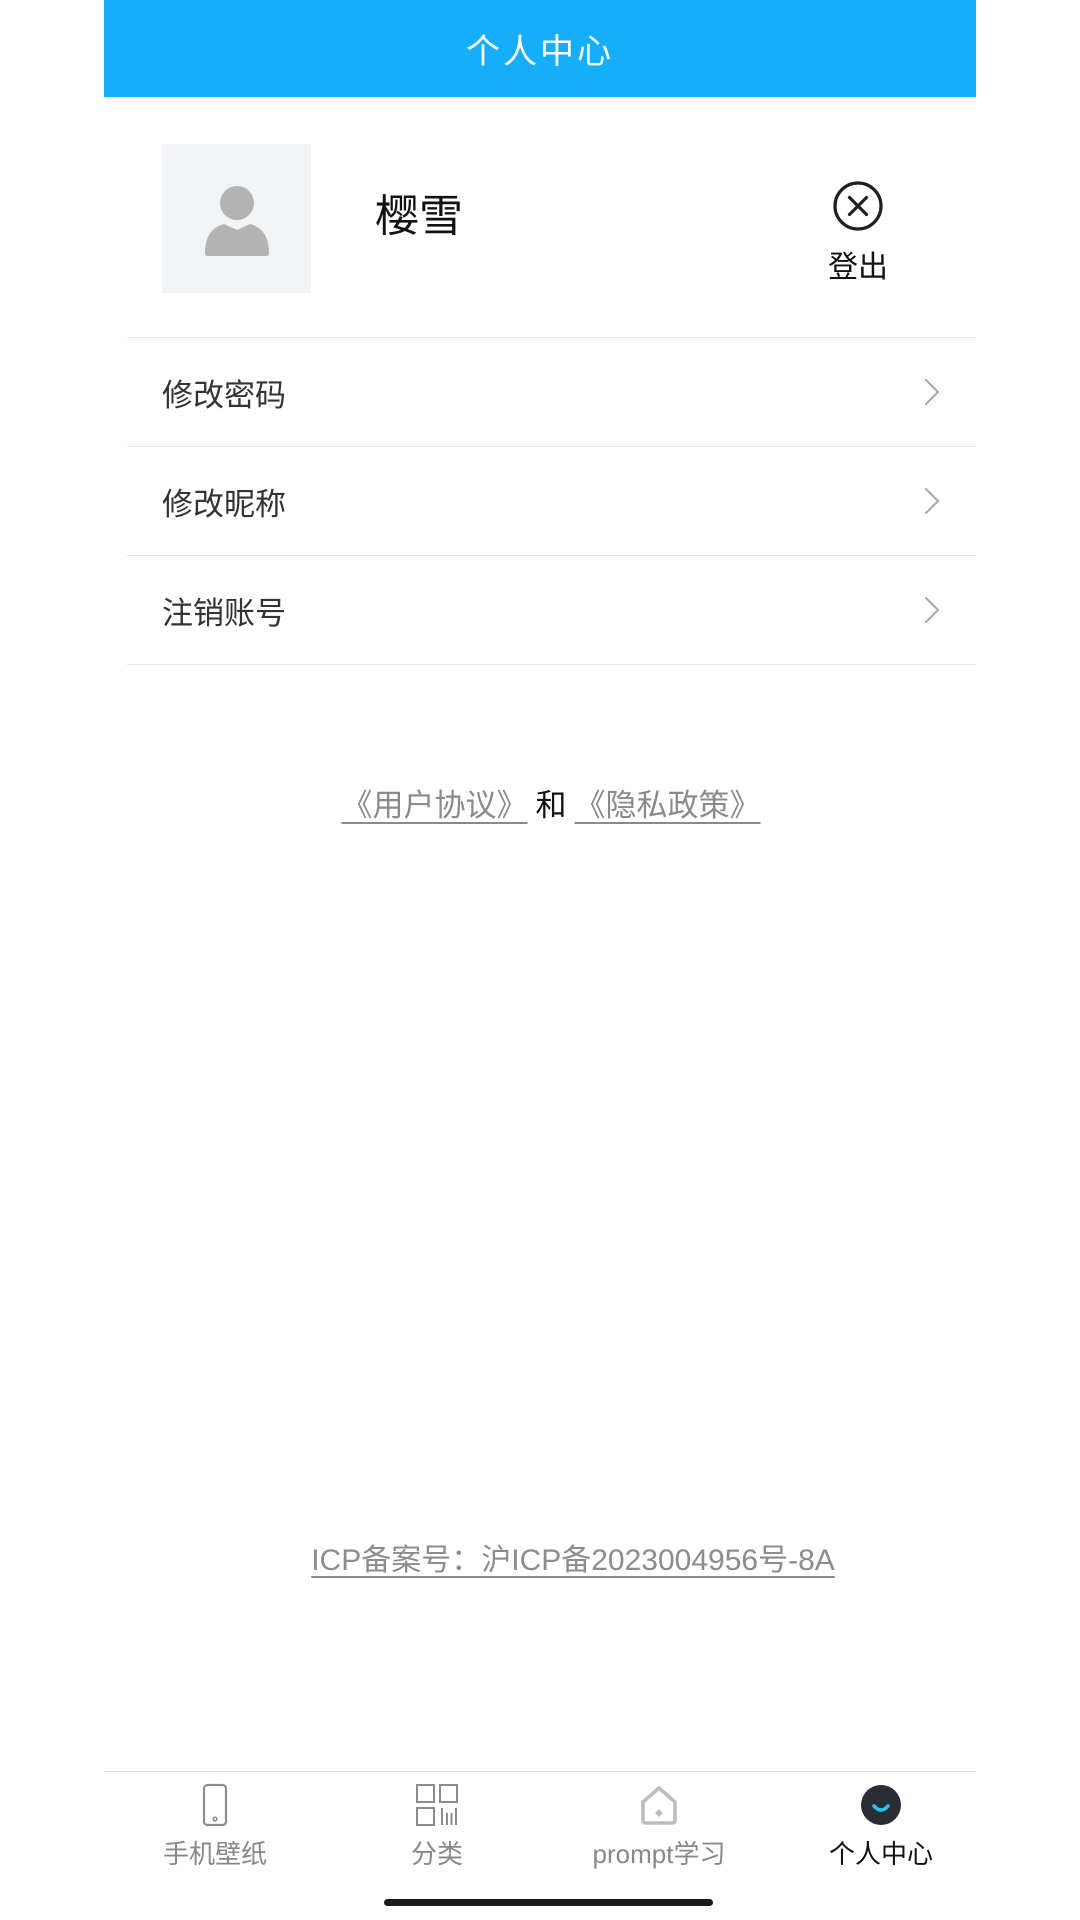  What do you see at coordinates (659, 1827) in the screenshot?
I see `tab-prompt-learning: prompt学习` at bounding box center [659, 1827].